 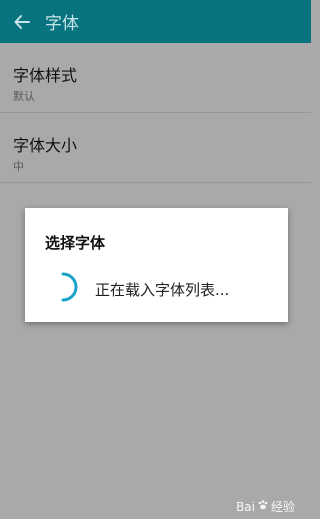 I want to click on baidu-watermark: Bai 经验, so click(x=265, y=506).